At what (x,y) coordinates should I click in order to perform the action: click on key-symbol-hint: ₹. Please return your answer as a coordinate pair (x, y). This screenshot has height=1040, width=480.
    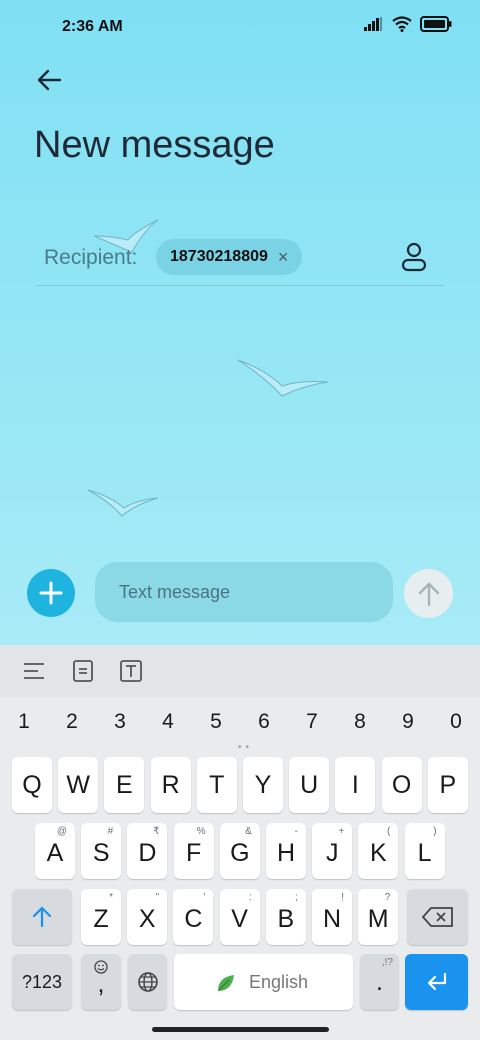
    Looking at the image, I should click on (156, 831).